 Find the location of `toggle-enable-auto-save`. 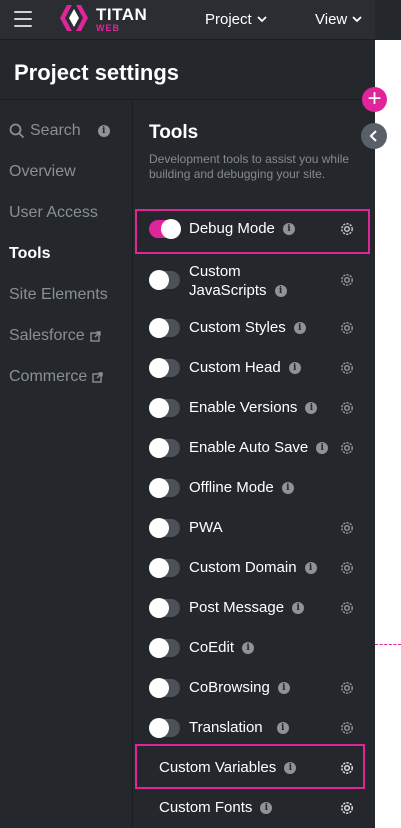

toggle-enable-auto-save is located at coordinates (164, 448).